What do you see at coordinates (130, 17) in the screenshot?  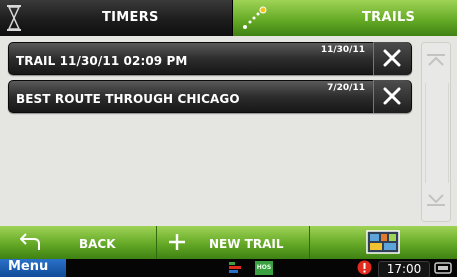 I see `tab-timers-label: TIMERS` at bounding box center [130, 17].